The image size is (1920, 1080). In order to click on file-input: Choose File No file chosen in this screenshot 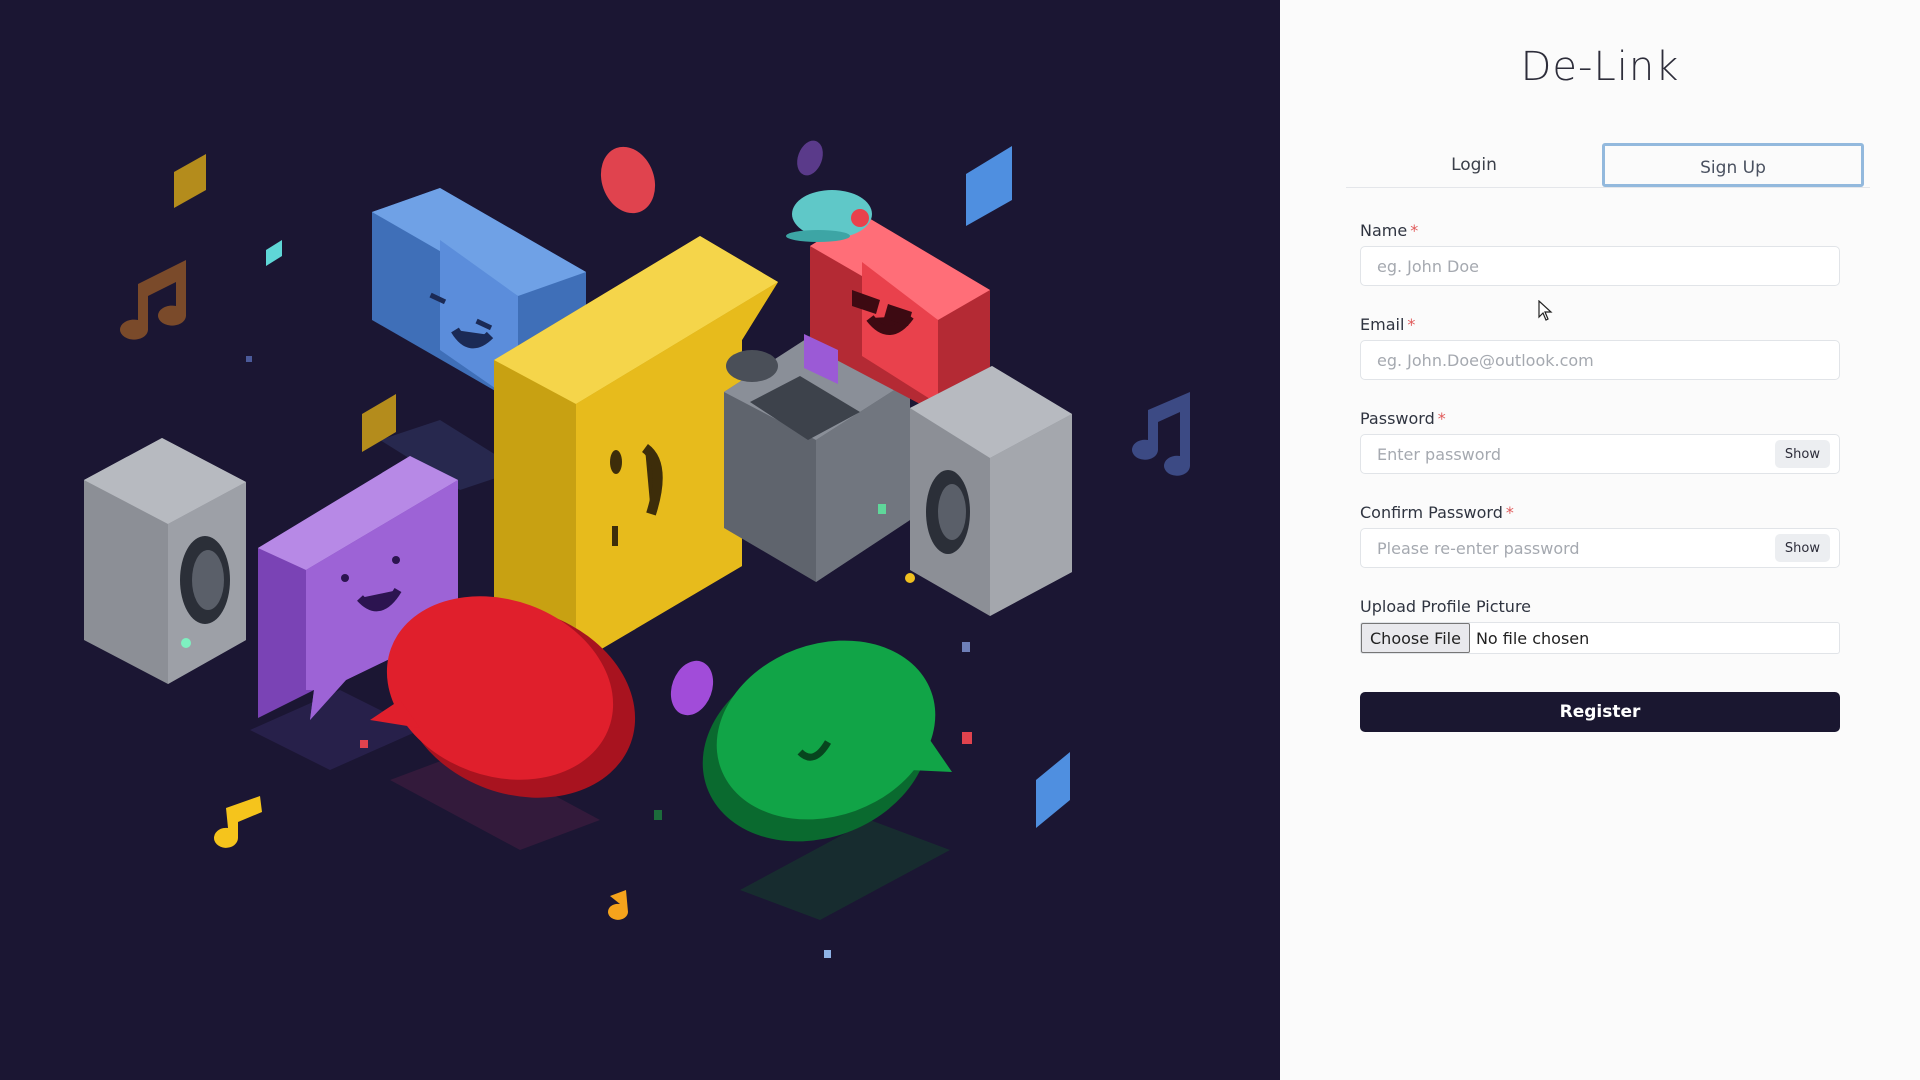, I will do `click(1600, 638)`.